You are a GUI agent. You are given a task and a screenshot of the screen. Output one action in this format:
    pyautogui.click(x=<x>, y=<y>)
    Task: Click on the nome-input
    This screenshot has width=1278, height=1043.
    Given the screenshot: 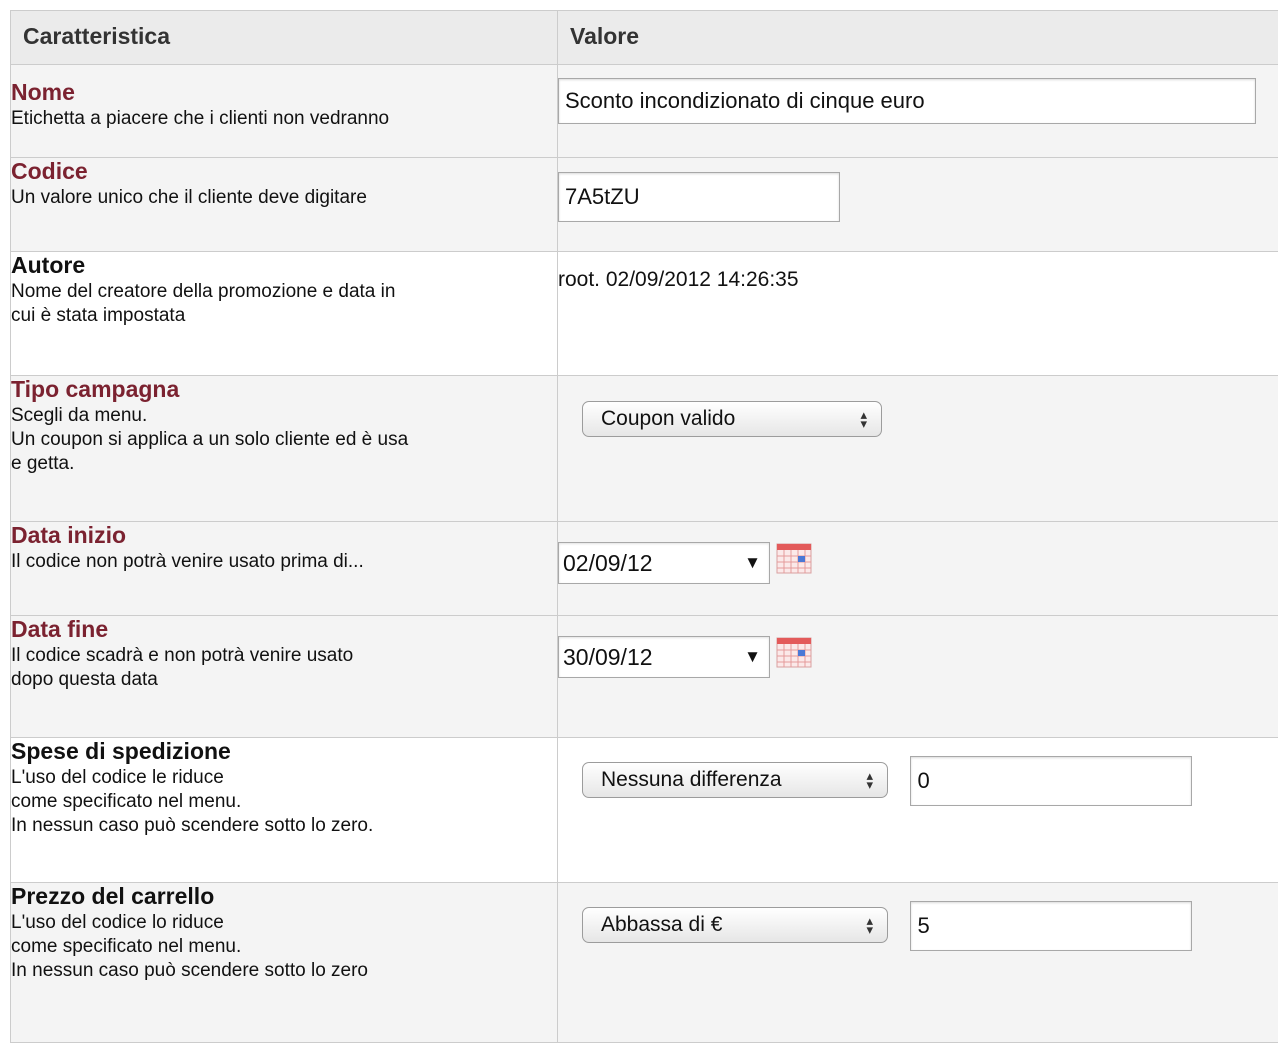 What is the action you would take?
    pyautogui.click(x=907, y=101)
    